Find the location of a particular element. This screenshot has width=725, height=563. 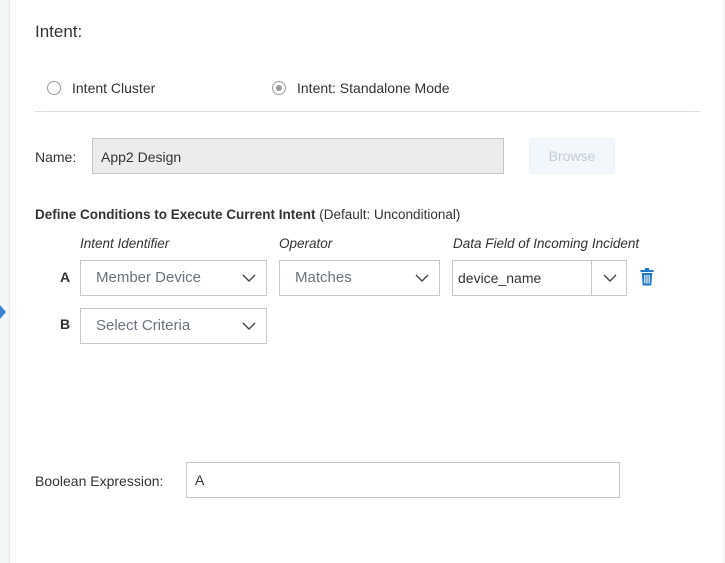

intent-identifier-select: Member Device is located at coordinates (173, 278).